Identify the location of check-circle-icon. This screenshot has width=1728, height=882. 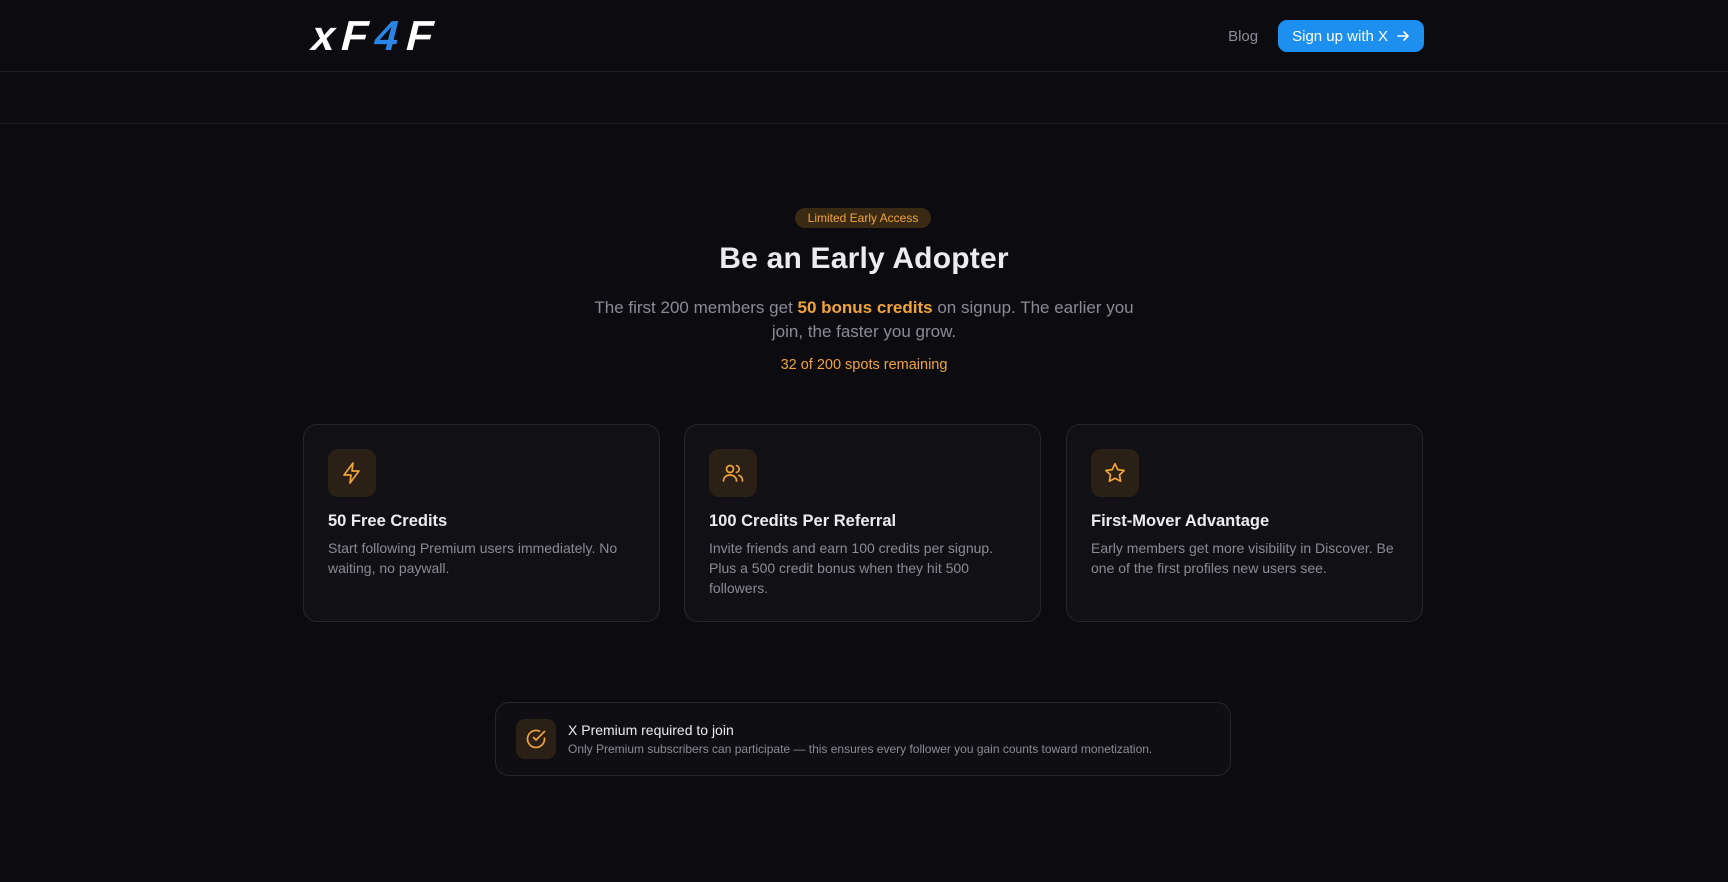
(536, 739).